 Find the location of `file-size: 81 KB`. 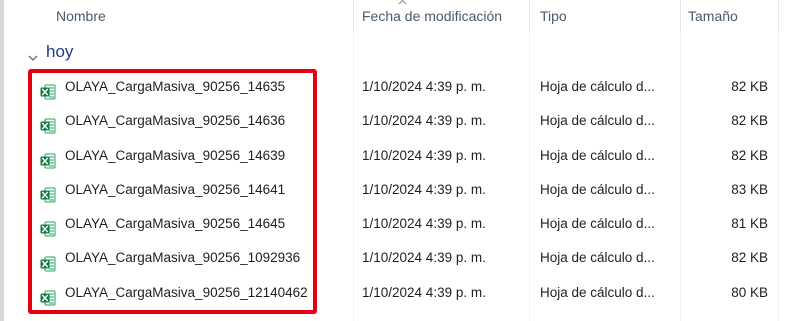

file-size: 81 KB is located at coordinates (749, 224).